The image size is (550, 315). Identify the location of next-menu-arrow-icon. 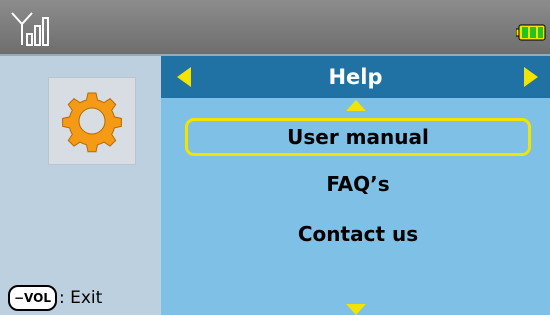
(531, 77).